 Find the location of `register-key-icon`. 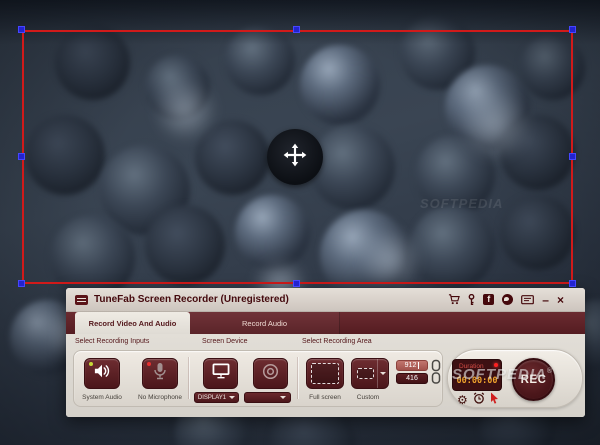

register-key-icon is located at coordinates (471, 299).